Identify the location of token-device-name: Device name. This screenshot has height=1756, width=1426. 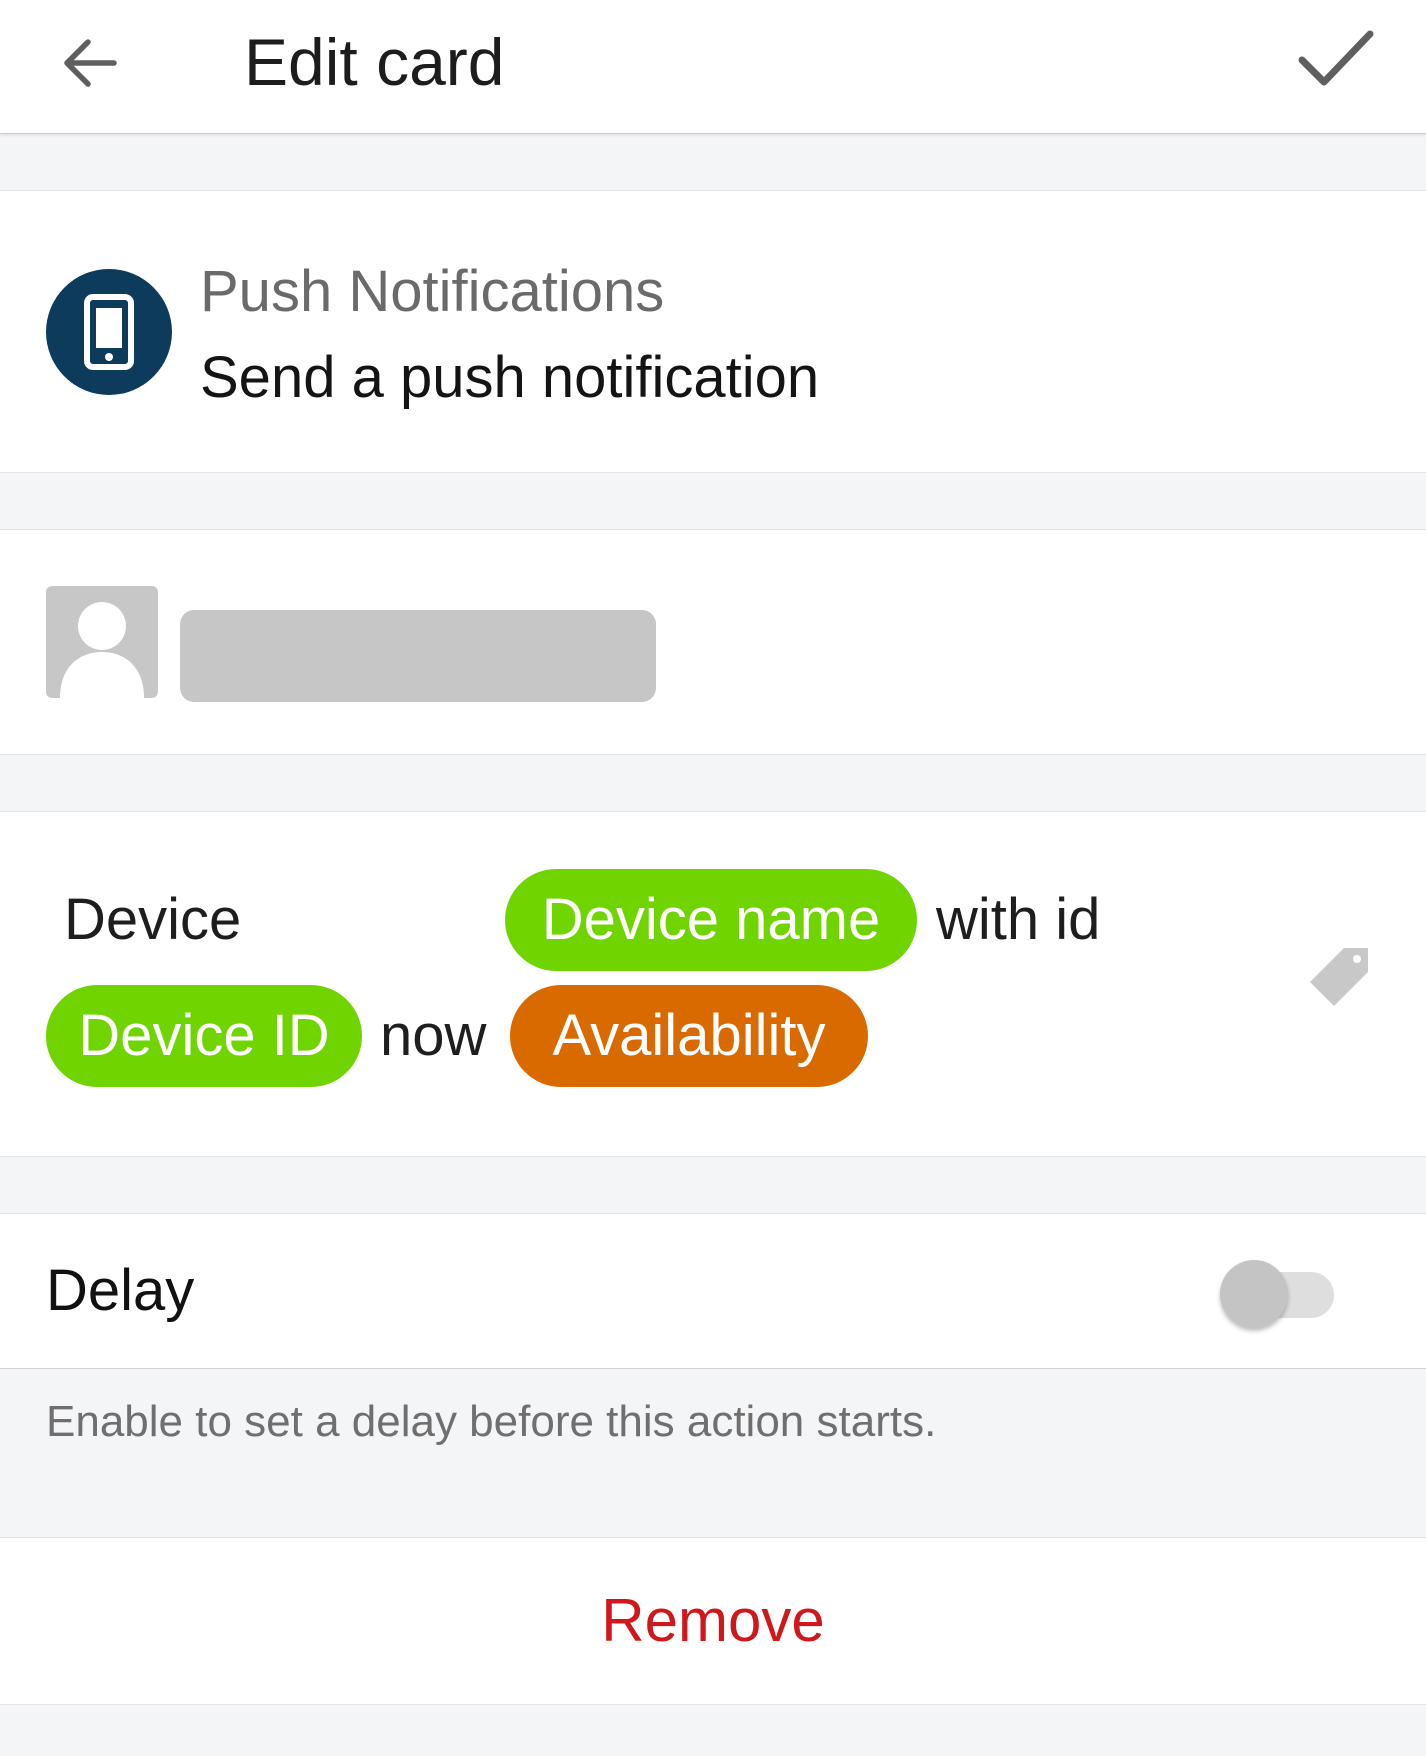
(711, 920).